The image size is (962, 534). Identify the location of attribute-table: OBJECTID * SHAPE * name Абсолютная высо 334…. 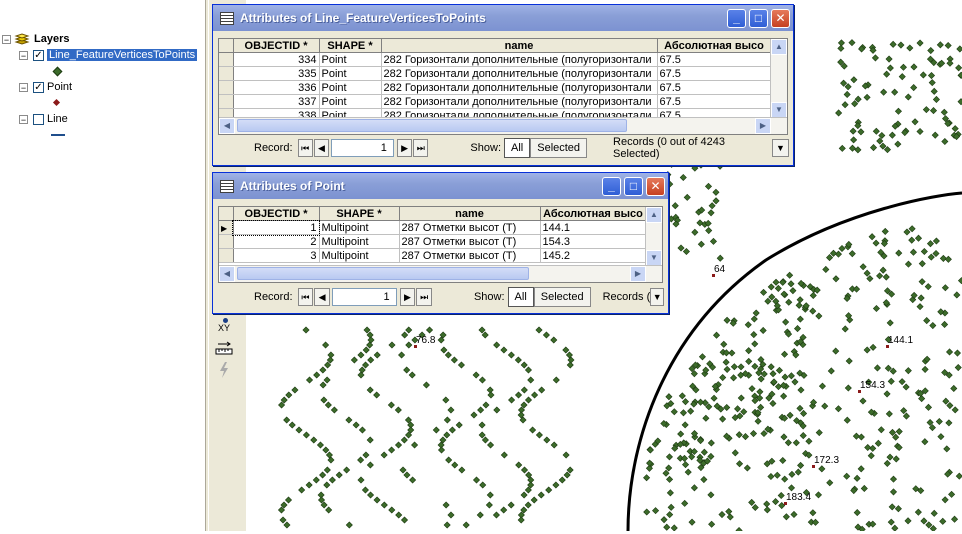
(503, 86).